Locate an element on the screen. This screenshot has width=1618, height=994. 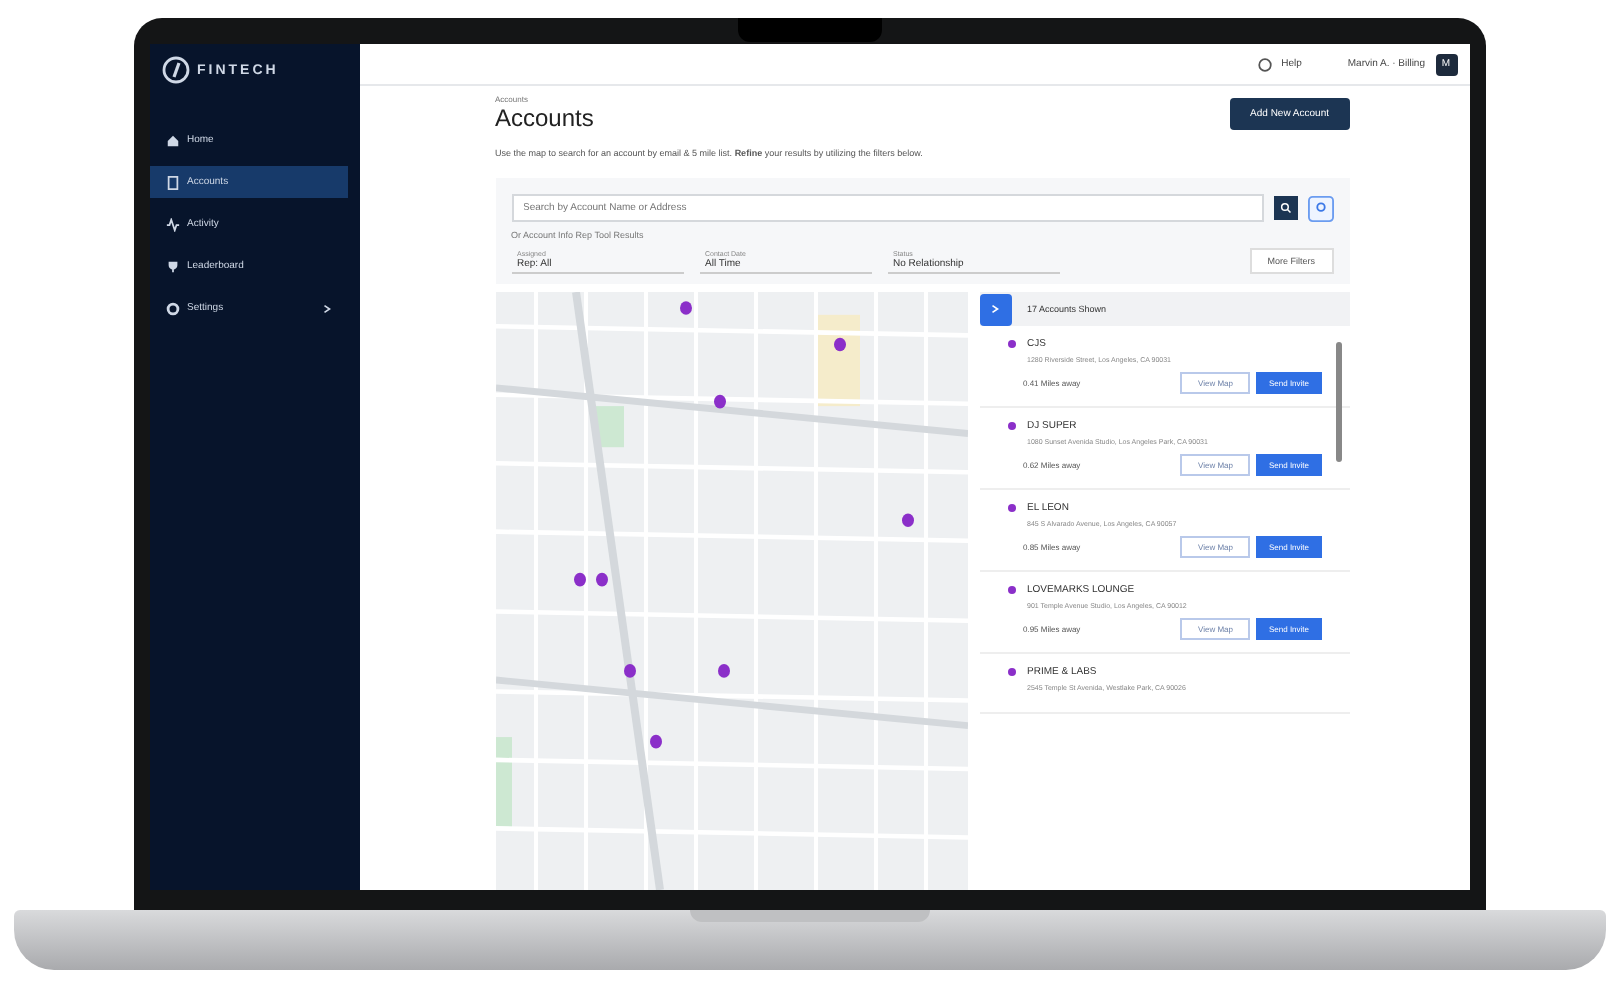
collapse-button is located at coordinates (995, 309).